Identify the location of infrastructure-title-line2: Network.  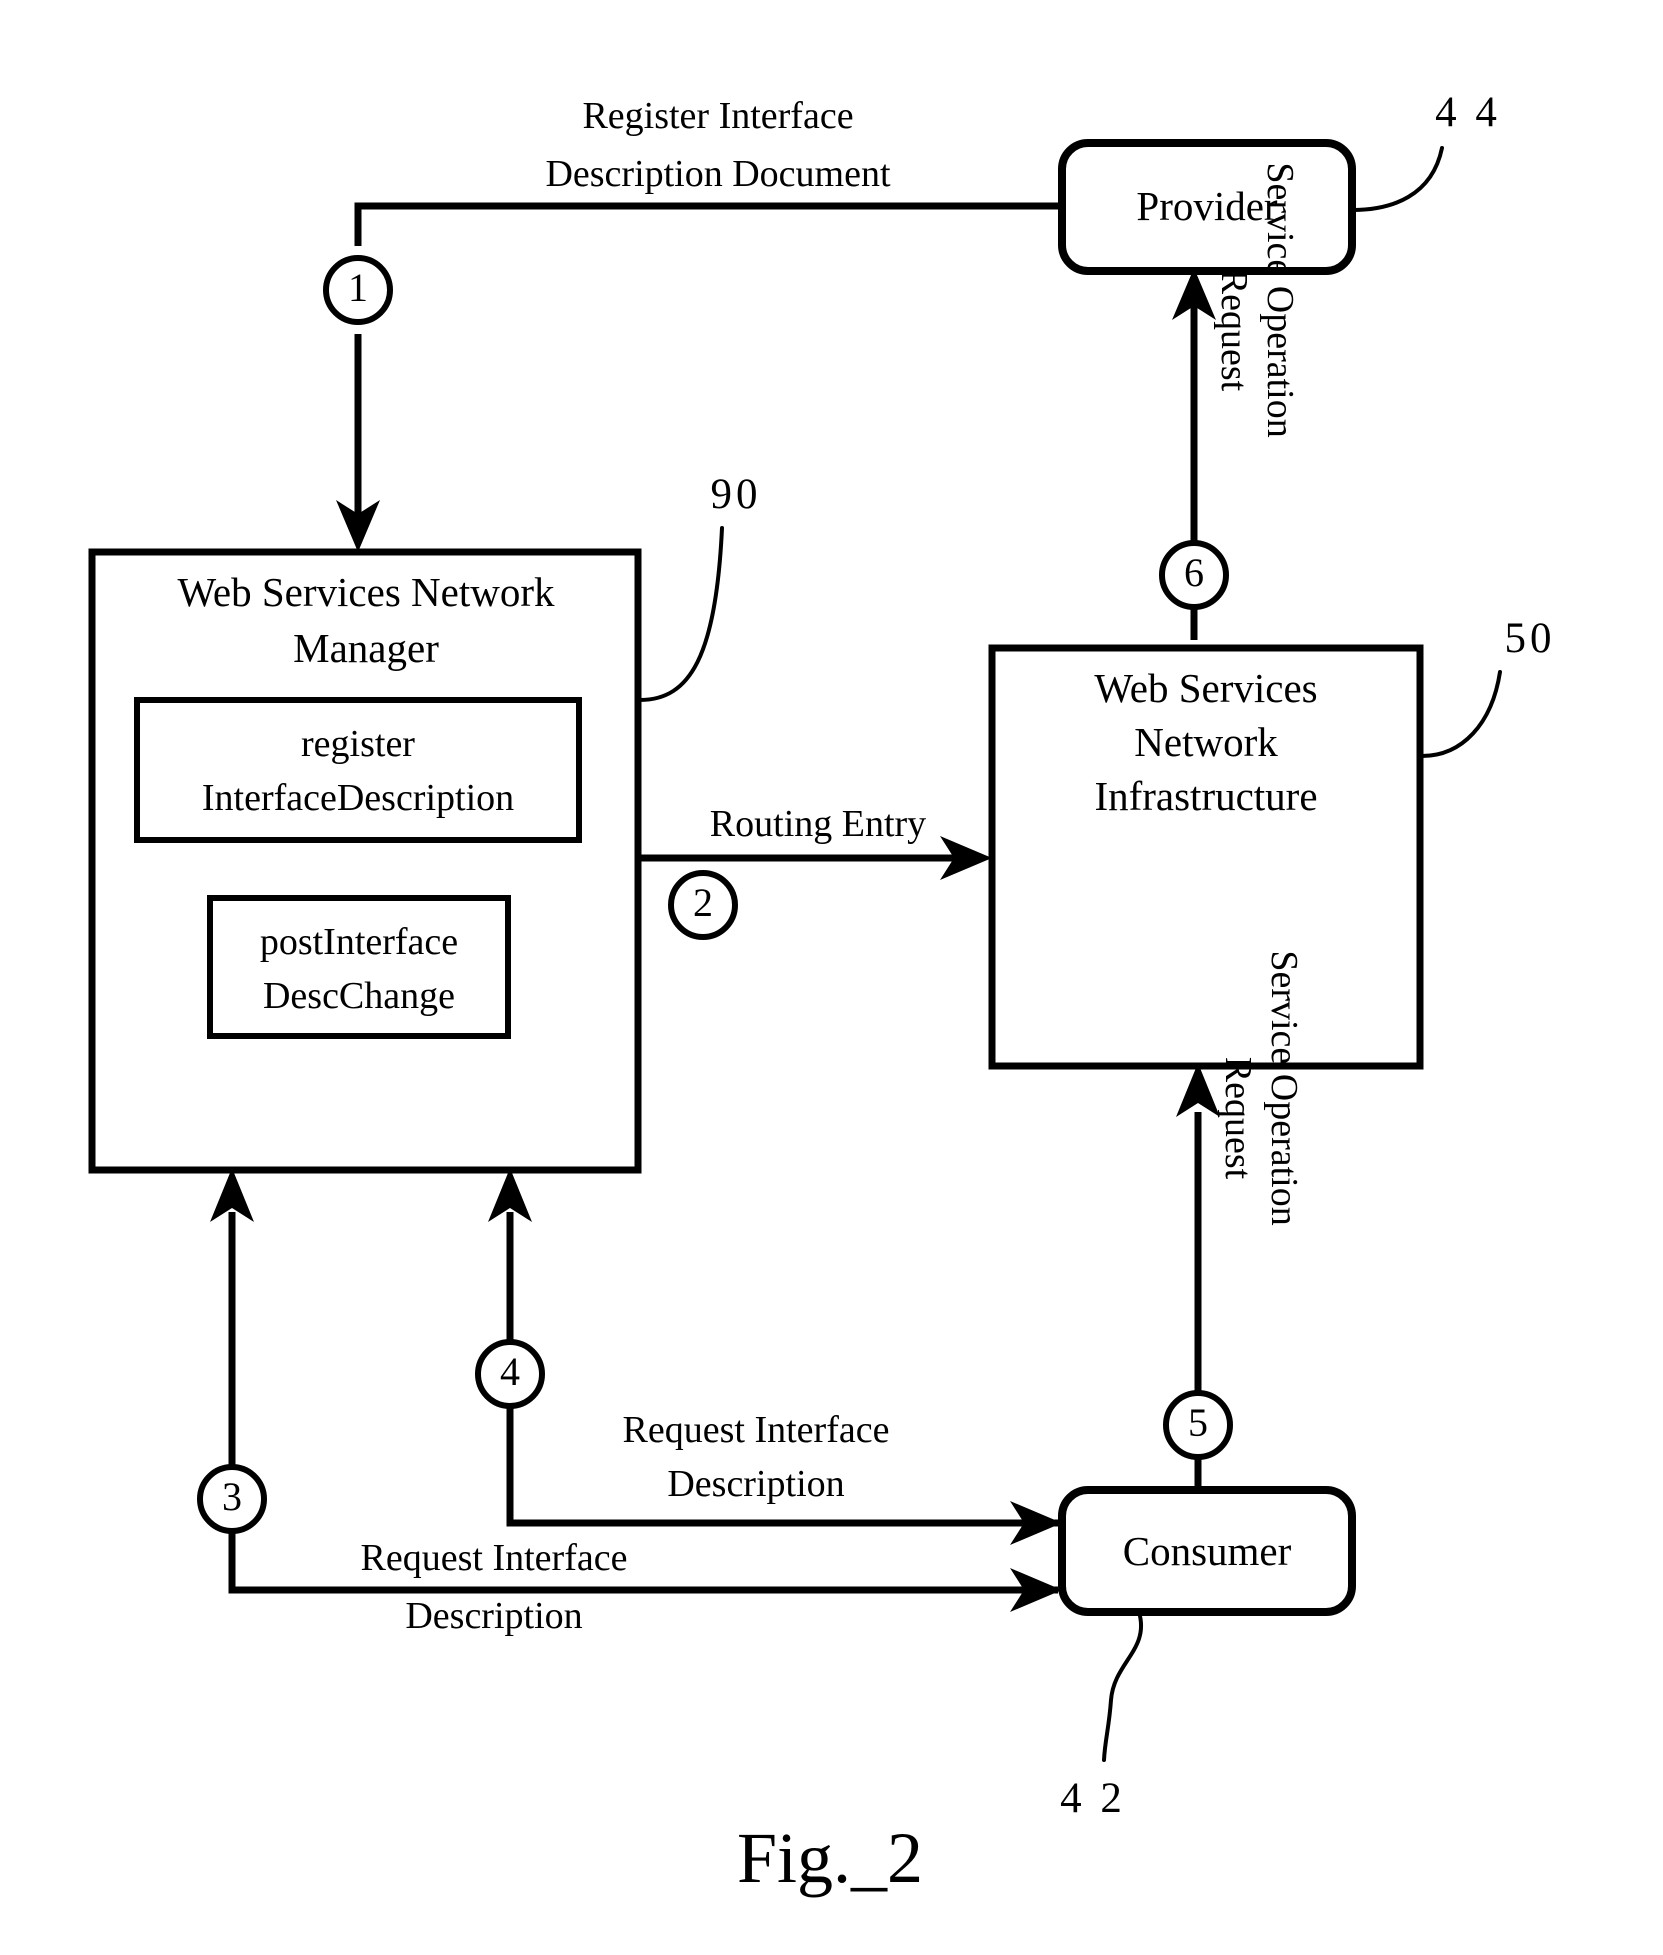
(1206, 742).